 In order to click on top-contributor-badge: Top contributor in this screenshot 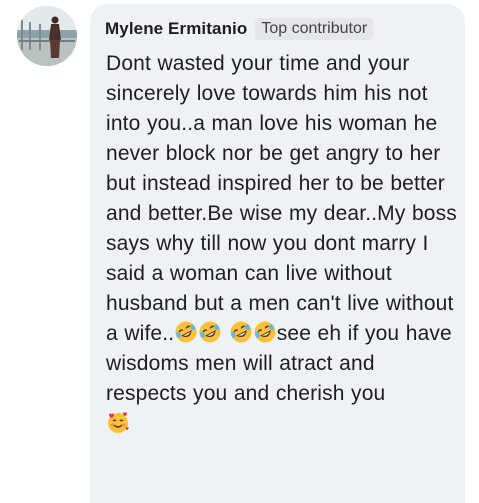, I will do `click(314, 29)`.